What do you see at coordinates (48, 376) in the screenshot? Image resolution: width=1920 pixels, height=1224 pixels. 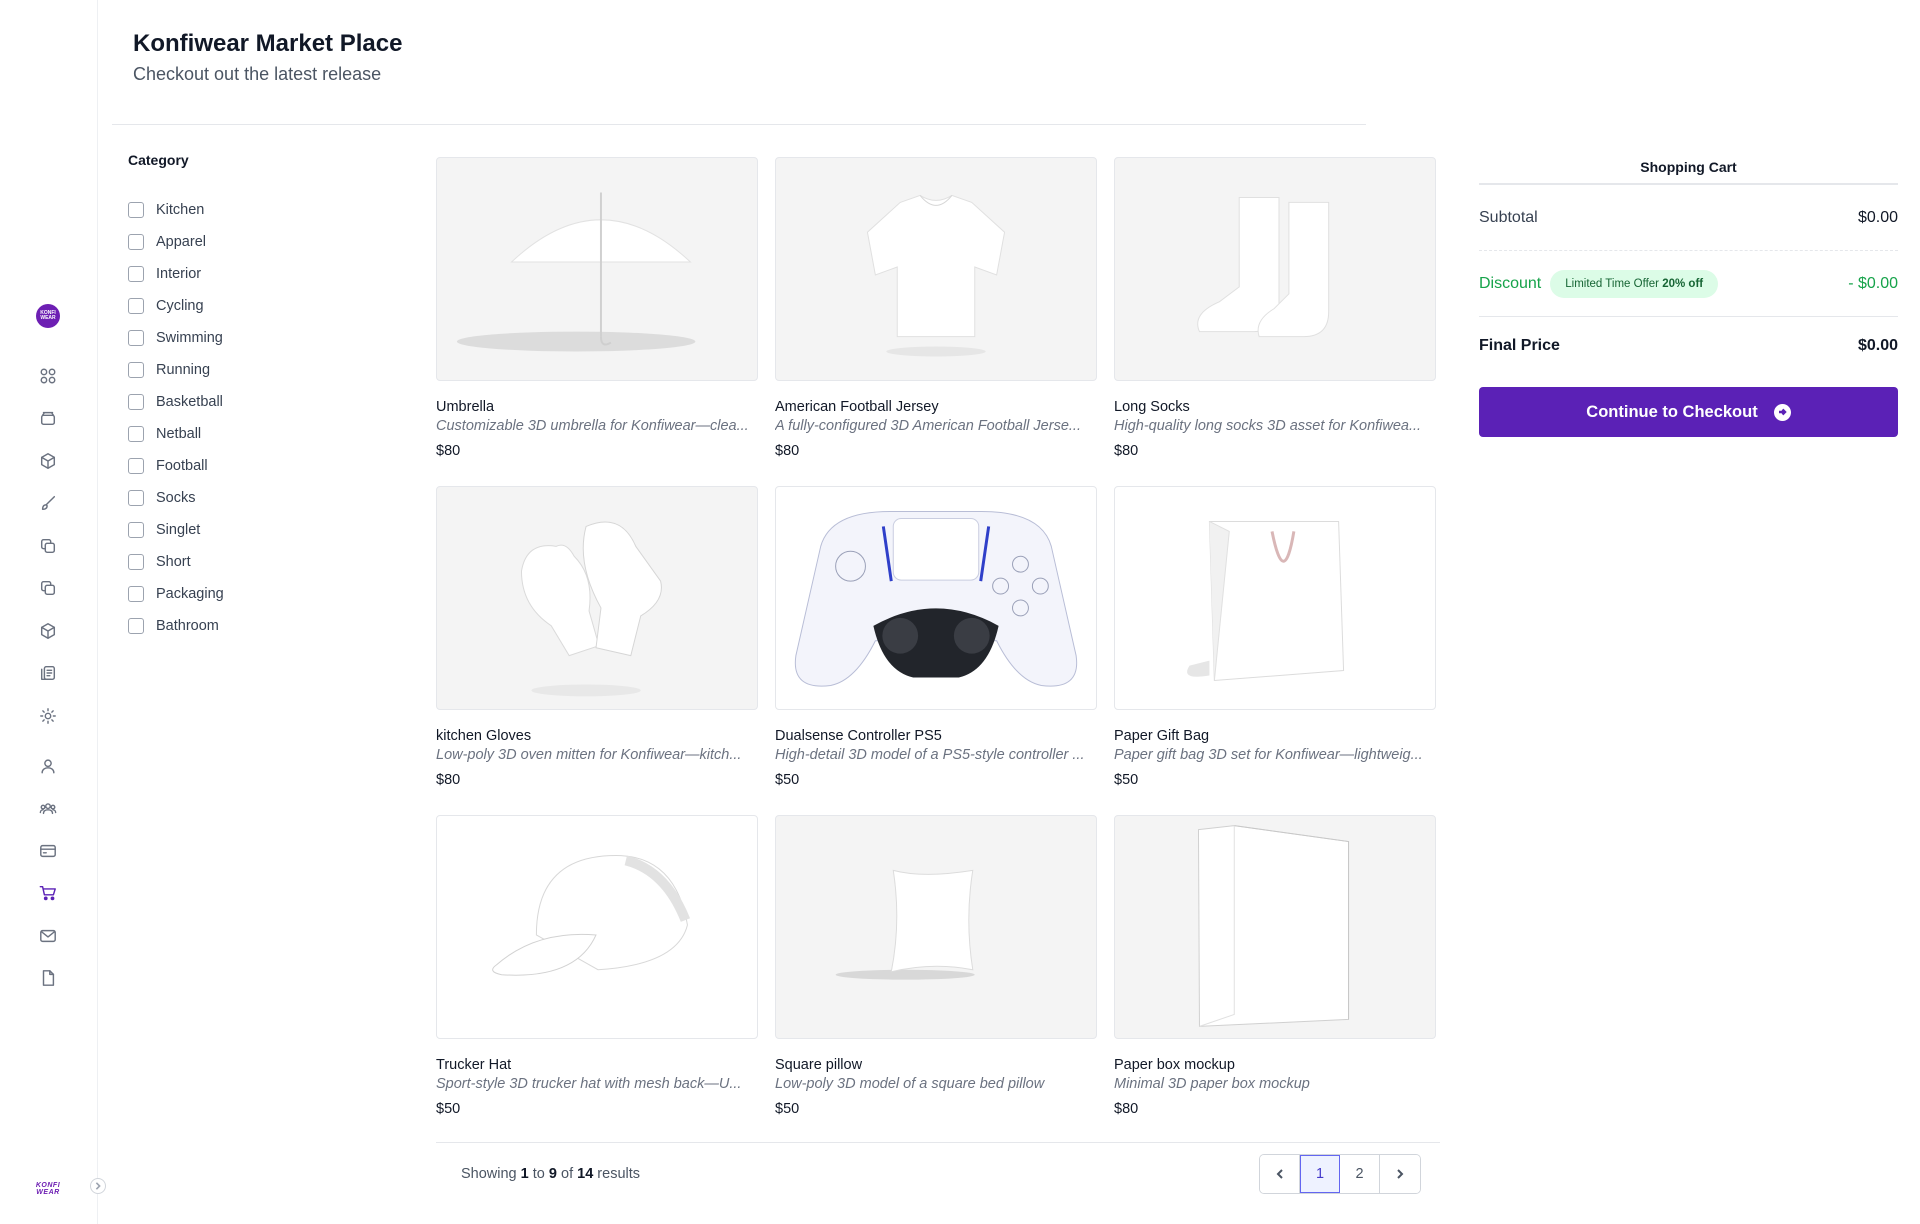 I see `dashboard-icon` at bounding box center [48, 376].